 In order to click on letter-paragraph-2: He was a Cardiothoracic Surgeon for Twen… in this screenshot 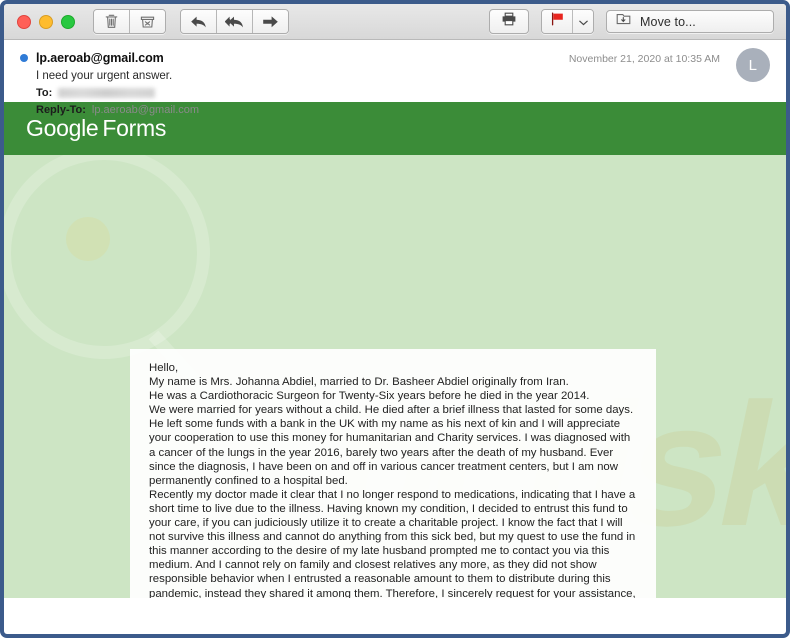, I will do `click(369, 396)`.